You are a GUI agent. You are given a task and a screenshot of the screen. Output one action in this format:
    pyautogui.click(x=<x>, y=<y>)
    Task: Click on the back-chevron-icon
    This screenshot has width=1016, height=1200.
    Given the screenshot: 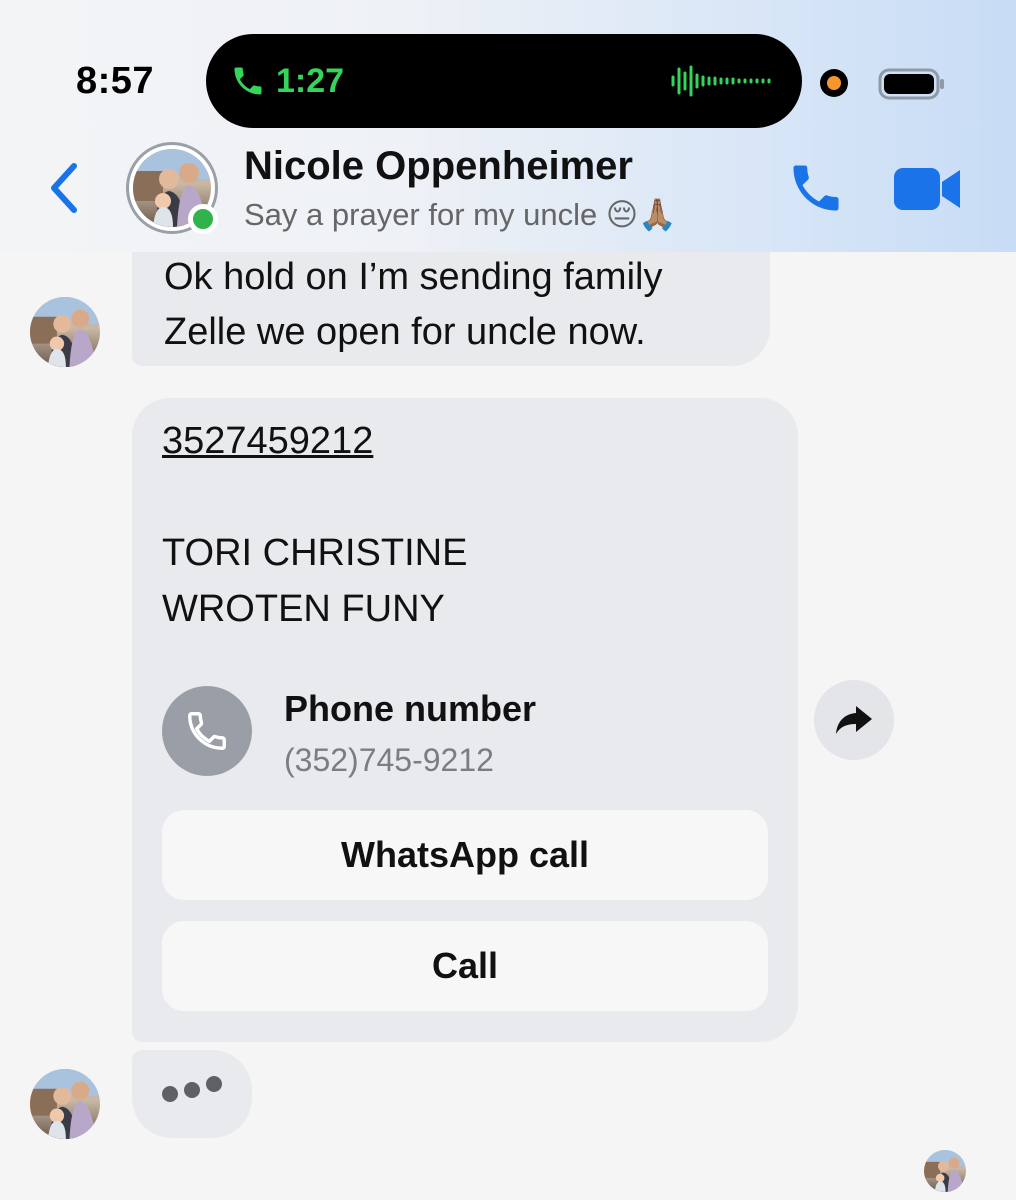 What is the action you would take?
    pyautogui.click(x=64, y=188)
    